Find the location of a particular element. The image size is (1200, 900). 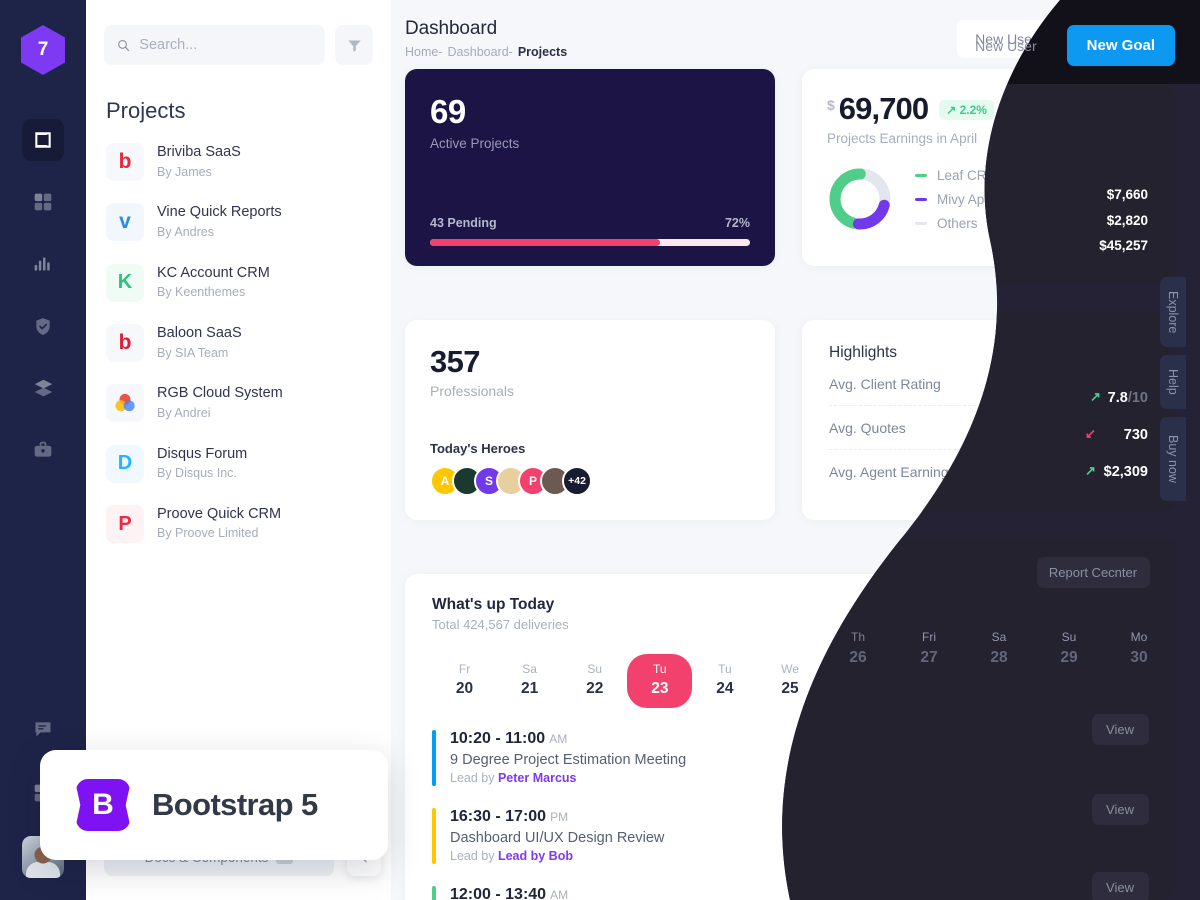

currency-symbol: $ is located at coordinates (831, 105).